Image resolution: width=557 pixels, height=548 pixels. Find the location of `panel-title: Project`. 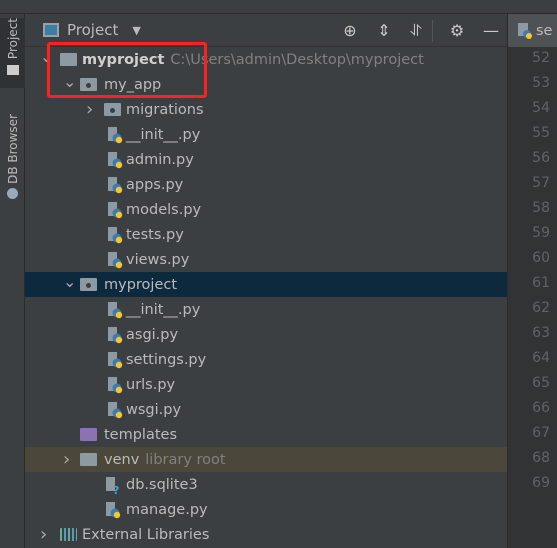

panel-title: Project is located at coordinates (93, 30).